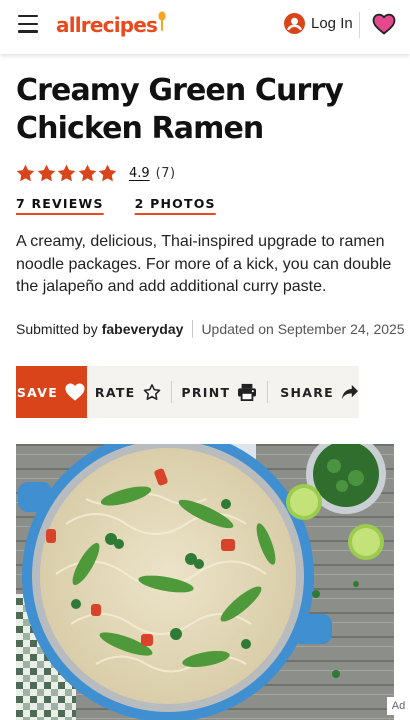 The height and width of the screenshot is (720, 410). What do you see at coordinates (247, 392) in the screenshot?
I see `printer-icon` at bounding box center [247, 392].